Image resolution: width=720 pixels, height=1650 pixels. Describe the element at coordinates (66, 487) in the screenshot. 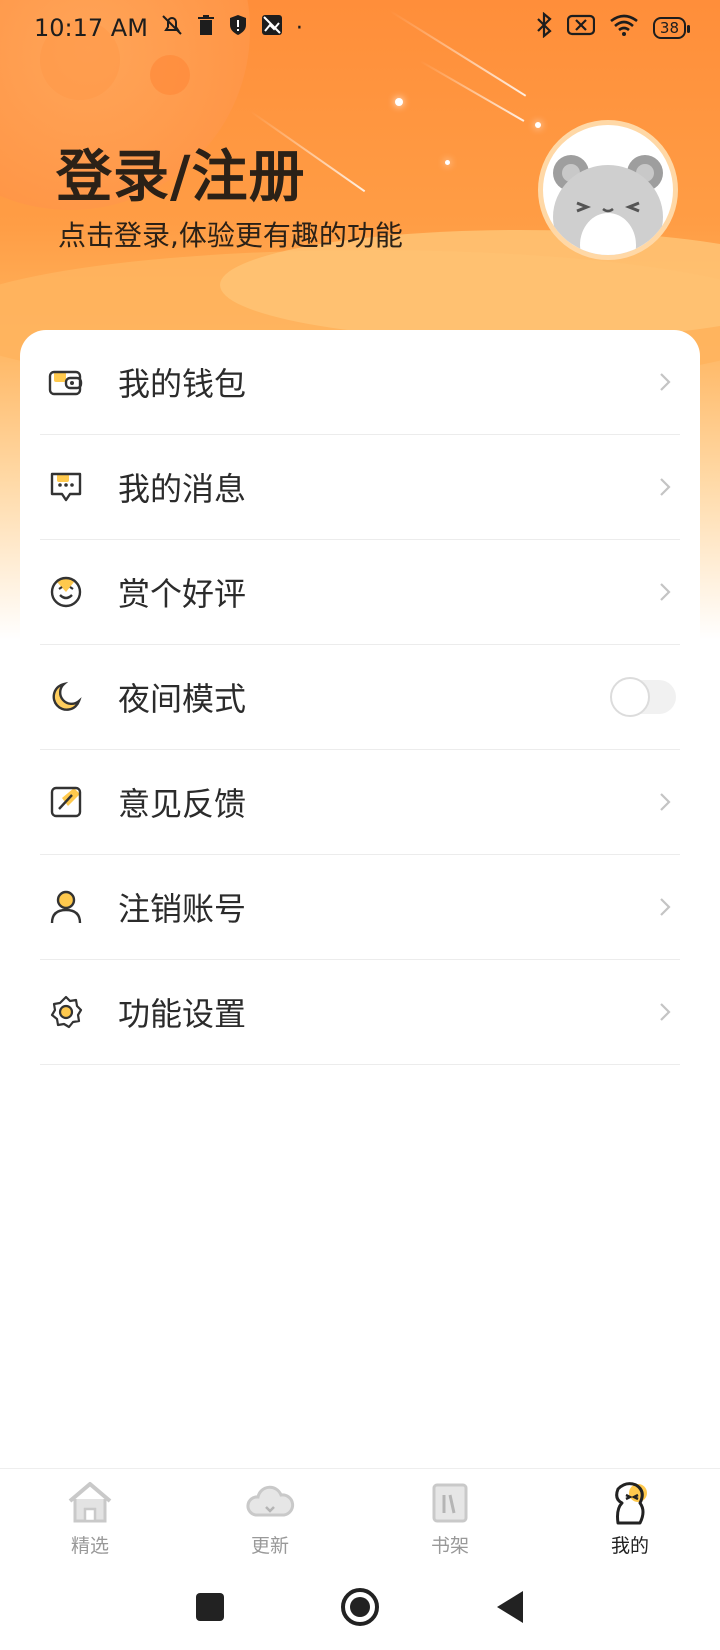

I see `message-icon` at that location.